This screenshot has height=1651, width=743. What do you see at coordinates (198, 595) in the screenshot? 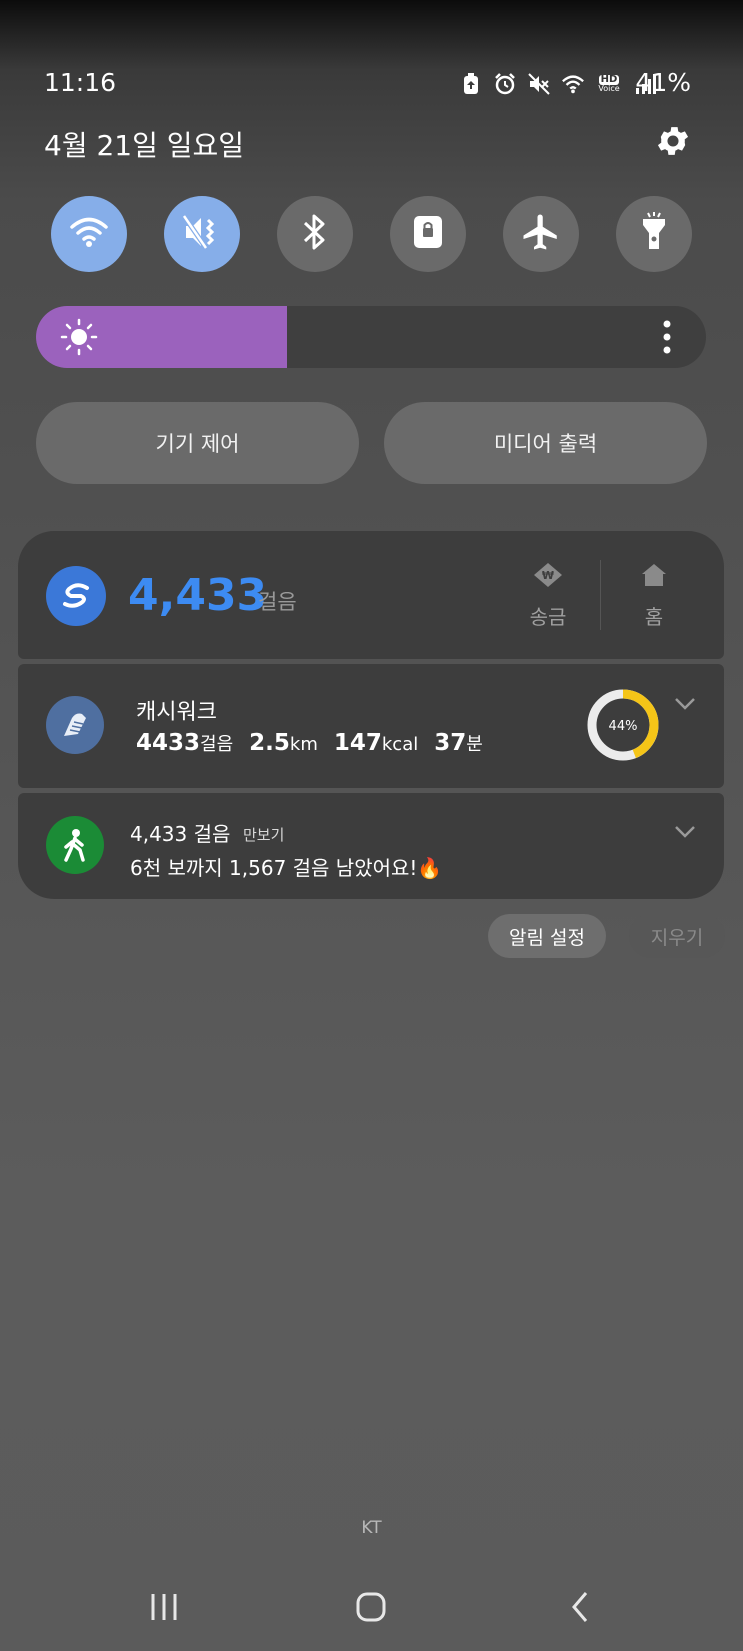
I see `step-count: 4,433` at bounding box center [198, 595].